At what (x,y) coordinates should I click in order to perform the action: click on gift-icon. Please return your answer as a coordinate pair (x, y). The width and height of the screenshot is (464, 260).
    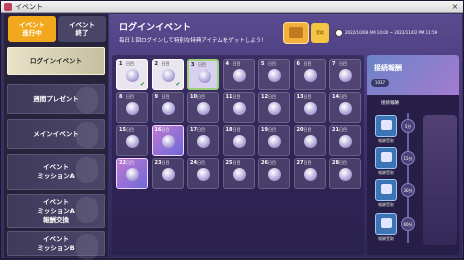
    Looking at the image, I should click on (296, 32).